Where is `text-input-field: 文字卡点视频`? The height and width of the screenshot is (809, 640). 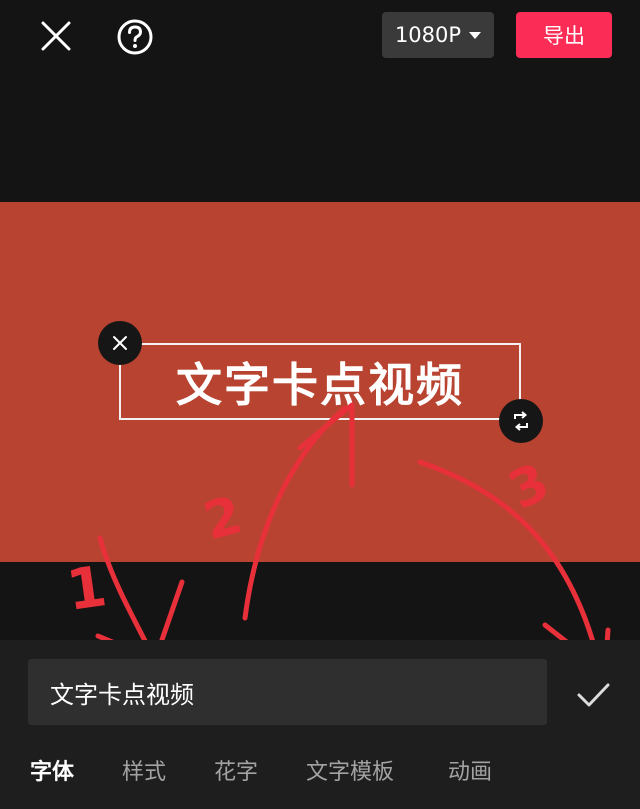 text-input-field: 文字卡点视频 is located at coordinates (287, 692).